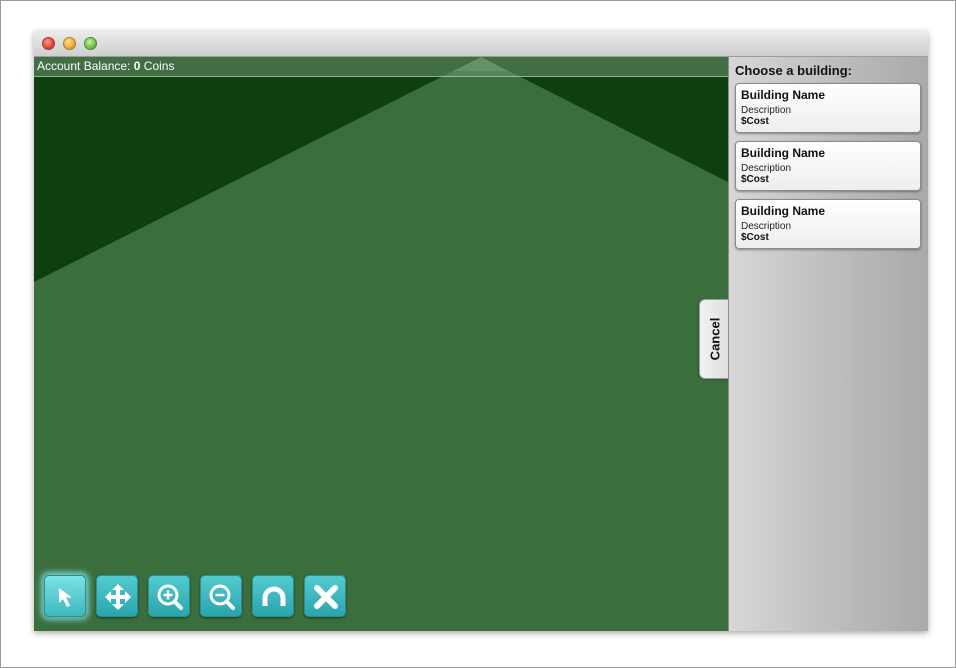 This screenshot has width=956, height=668. I want to click on balance-label: Account Balance:, so click(84, 66).